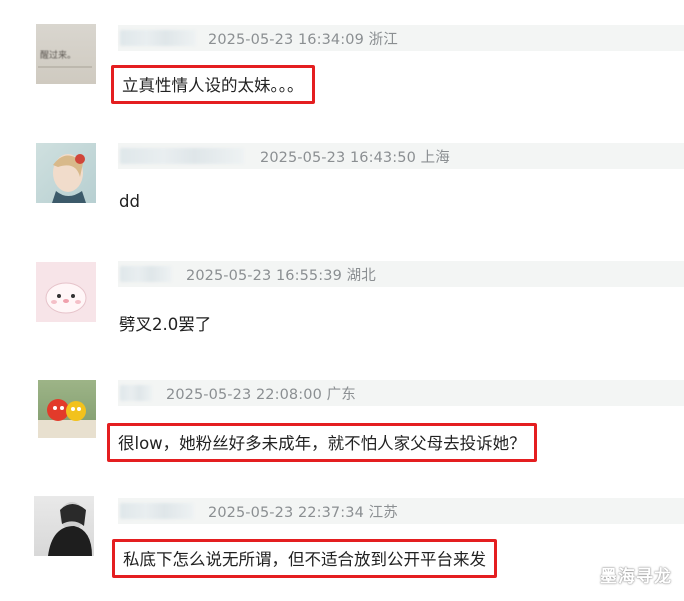 Image resolution: width=684 pixels, height=601 pixels. What do you see at coordinates (636, 577) in the screenshot?
I see `watermark-text: 墨海寻龙` at bounding box center [636, 577].